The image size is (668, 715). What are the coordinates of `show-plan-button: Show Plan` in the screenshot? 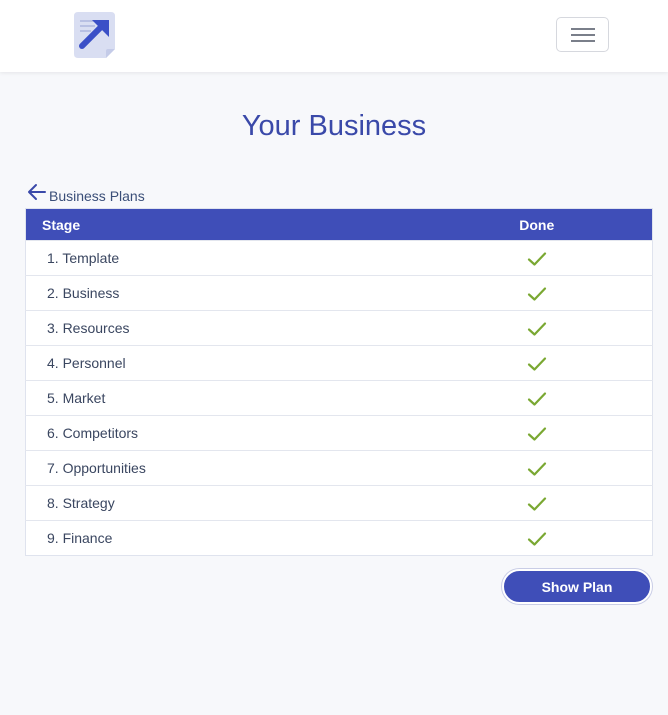 It's located at (577, 586).